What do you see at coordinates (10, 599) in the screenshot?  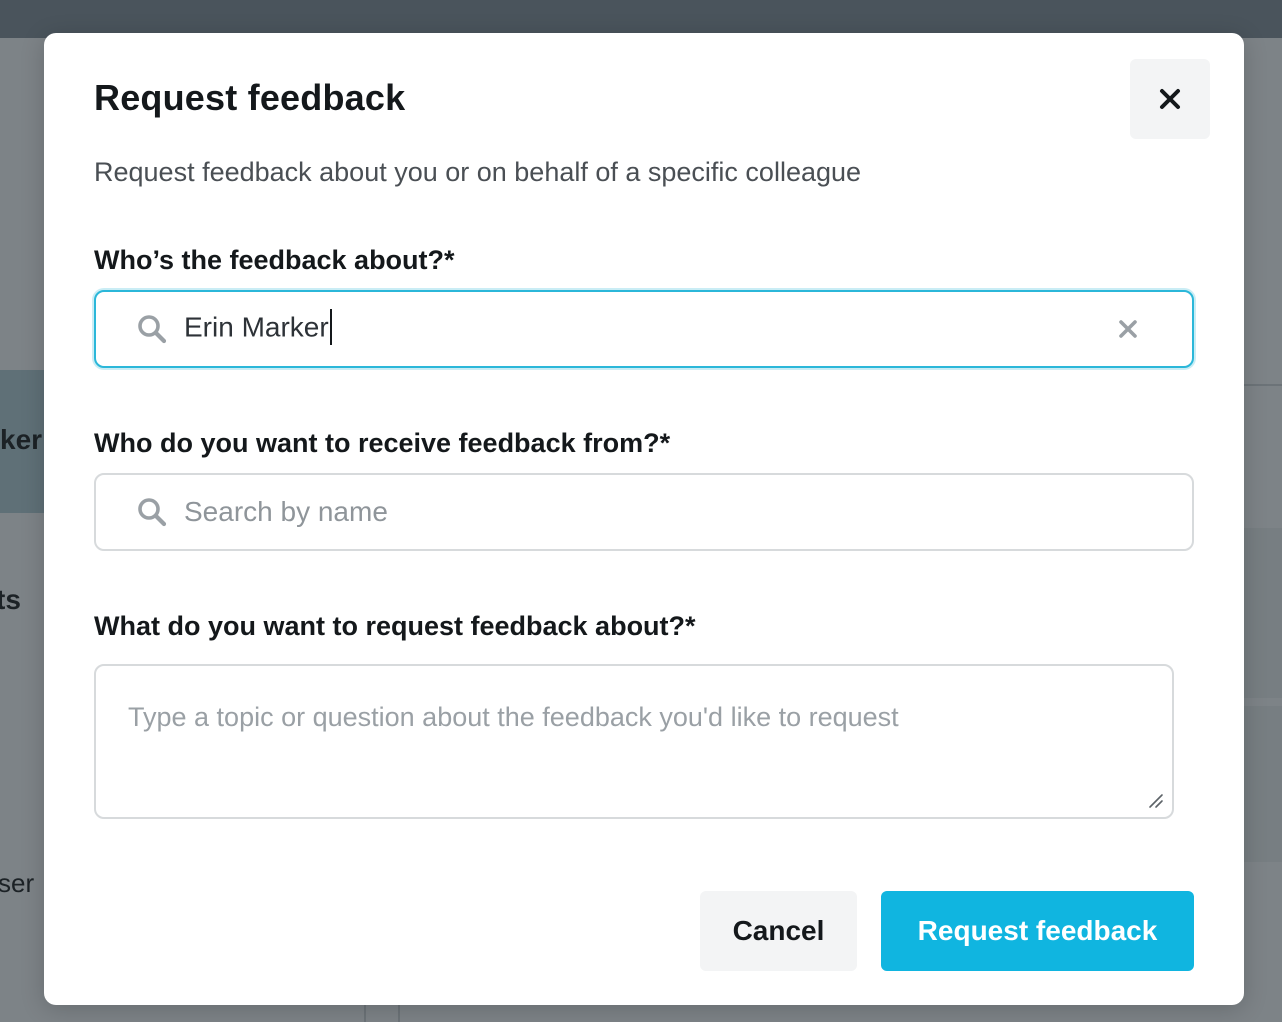 I see `background-text-fragment: ts` at bounding box center [10, 599].